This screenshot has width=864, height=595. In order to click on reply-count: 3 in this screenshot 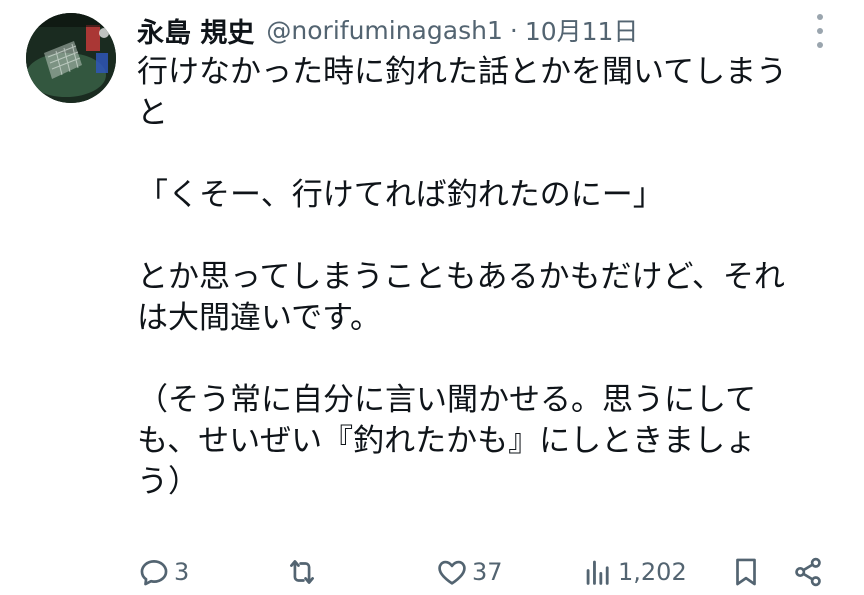, I will do `click(182, 572)`.